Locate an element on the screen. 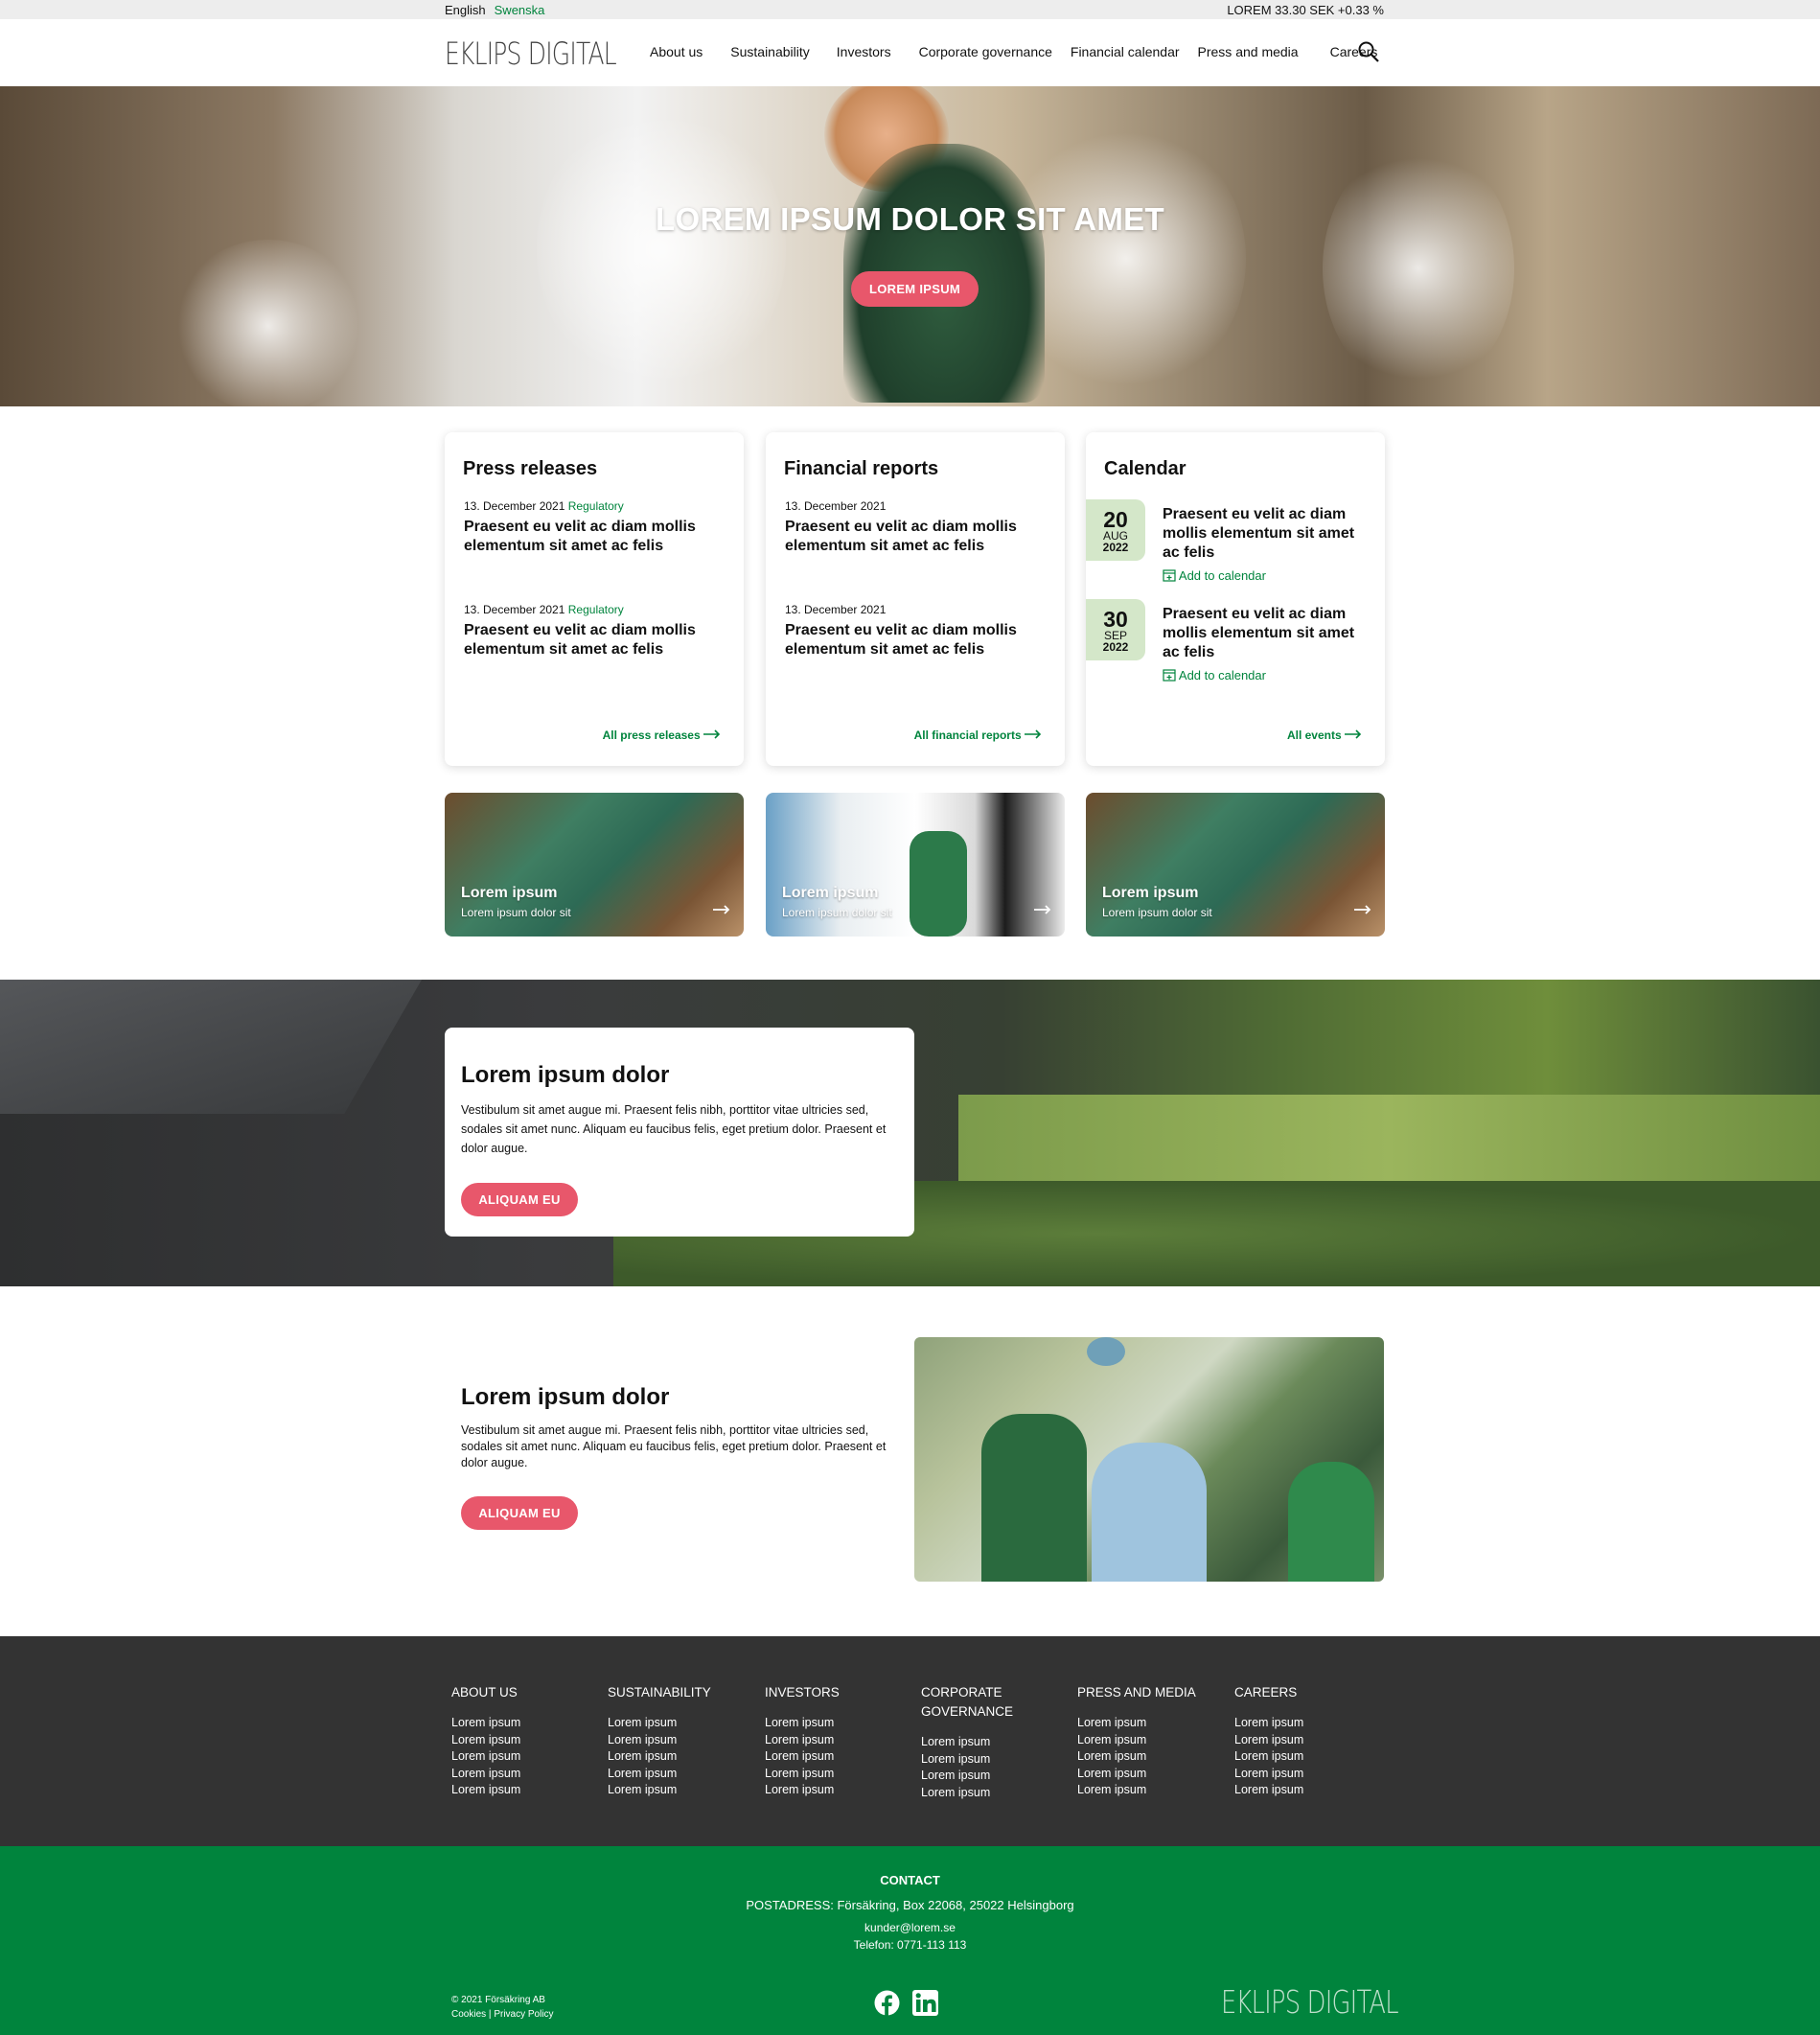 The image size is (1820, 2035). event-date-badge: 30 SEP 2022 is located at coordinates (1115, 629).